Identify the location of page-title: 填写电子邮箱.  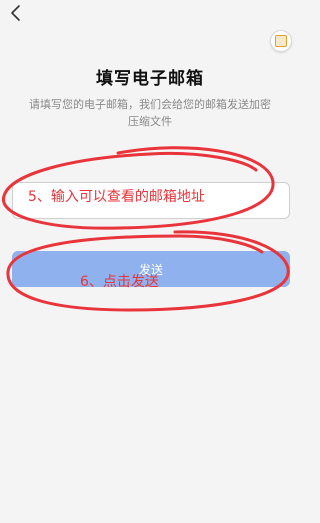
(150, 79).